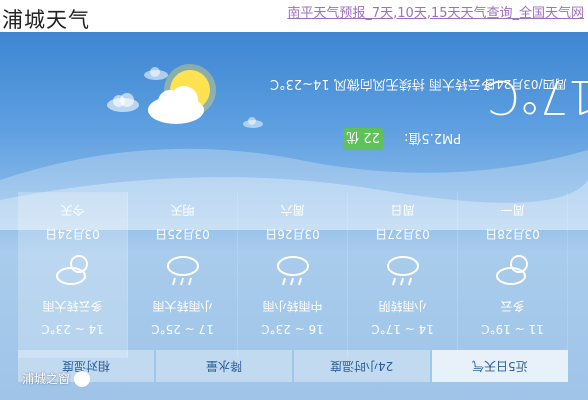  What do you see at coordinates (72, 210) in the screenshot?
I see `day-label: 今天` at bounding box center [72, 210].